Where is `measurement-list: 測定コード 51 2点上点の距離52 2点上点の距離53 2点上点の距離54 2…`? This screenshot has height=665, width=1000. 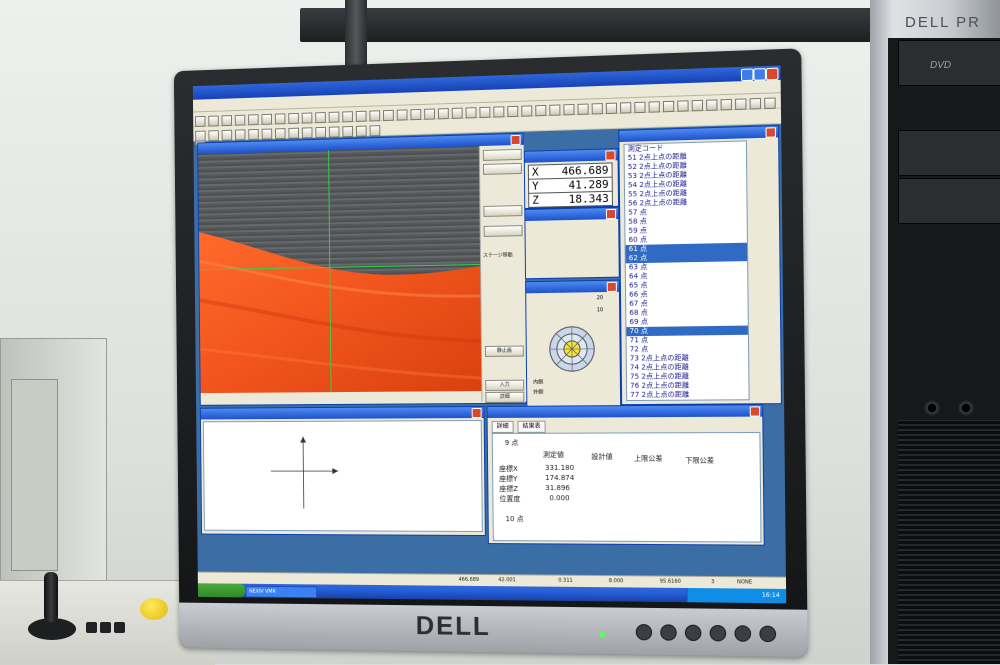
measurement-list: 測定コード 51 2点上点の距離52 2点上点の距離53 2点上点の距離54 2… is located at coordinates (686, 270).